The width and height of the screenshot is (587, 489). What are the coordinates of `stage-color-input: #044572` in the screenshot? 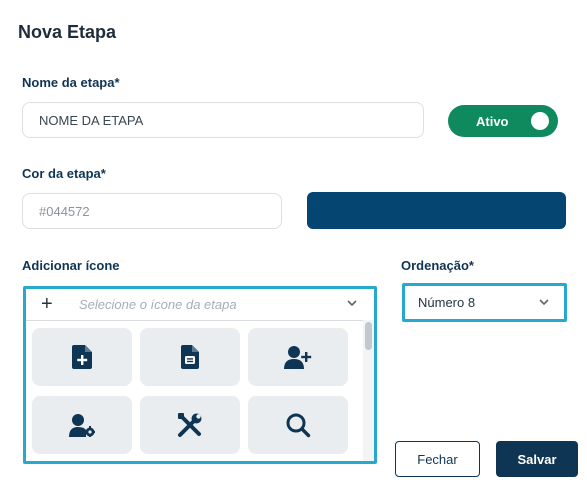 It's located at (152, 211).